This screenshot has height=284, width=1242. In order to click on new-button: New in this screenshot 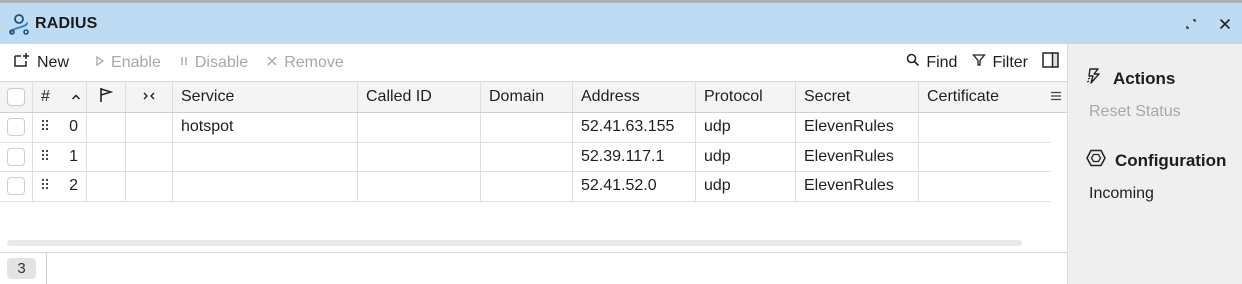, I will do `click(41, 62)`.